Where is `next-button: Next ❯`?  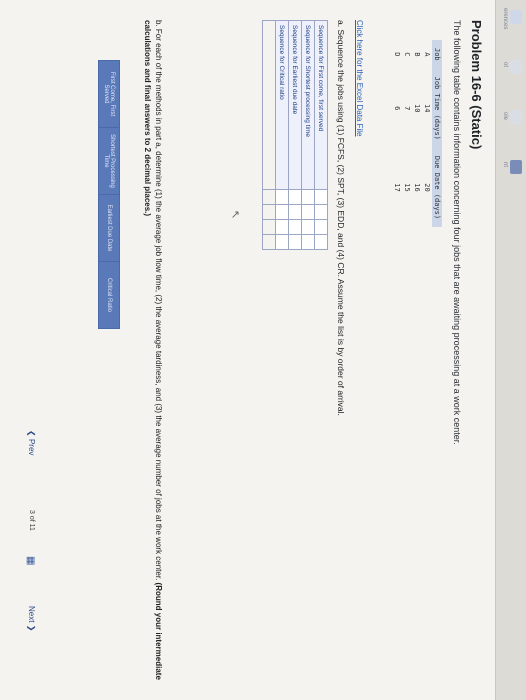 next-button: Next ❯ is located at coordinates (31, 618).